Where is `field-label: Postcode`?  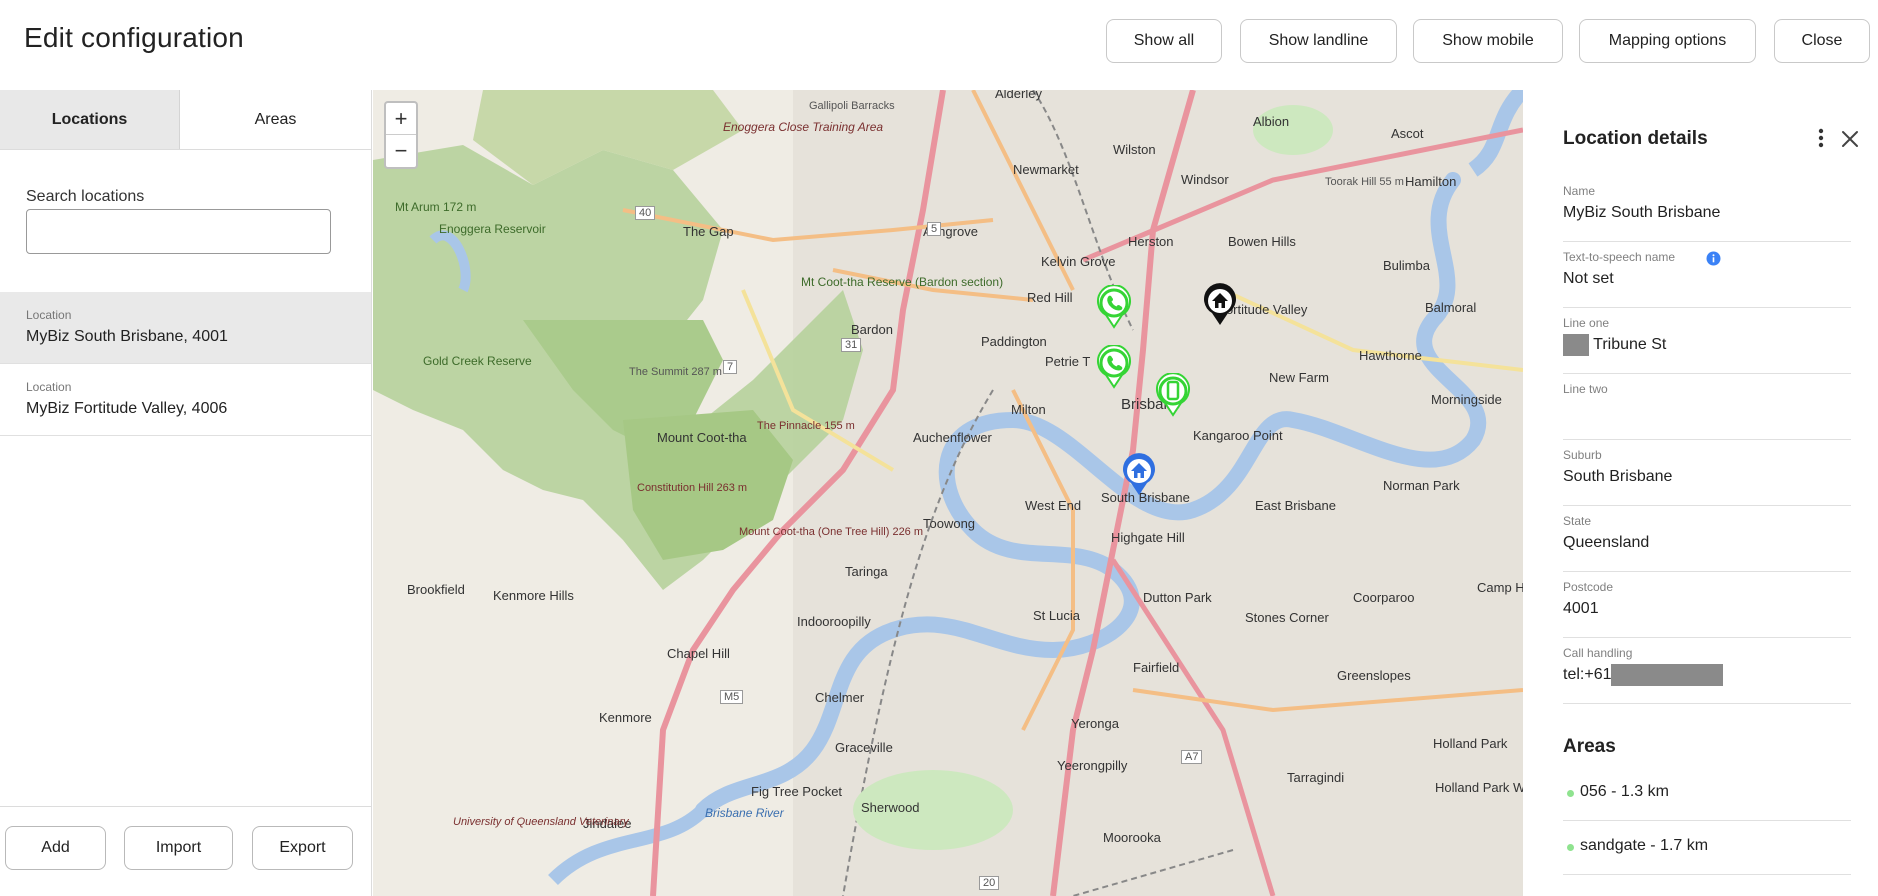
field-label: Postcode is located at coordinates (1588, 587).